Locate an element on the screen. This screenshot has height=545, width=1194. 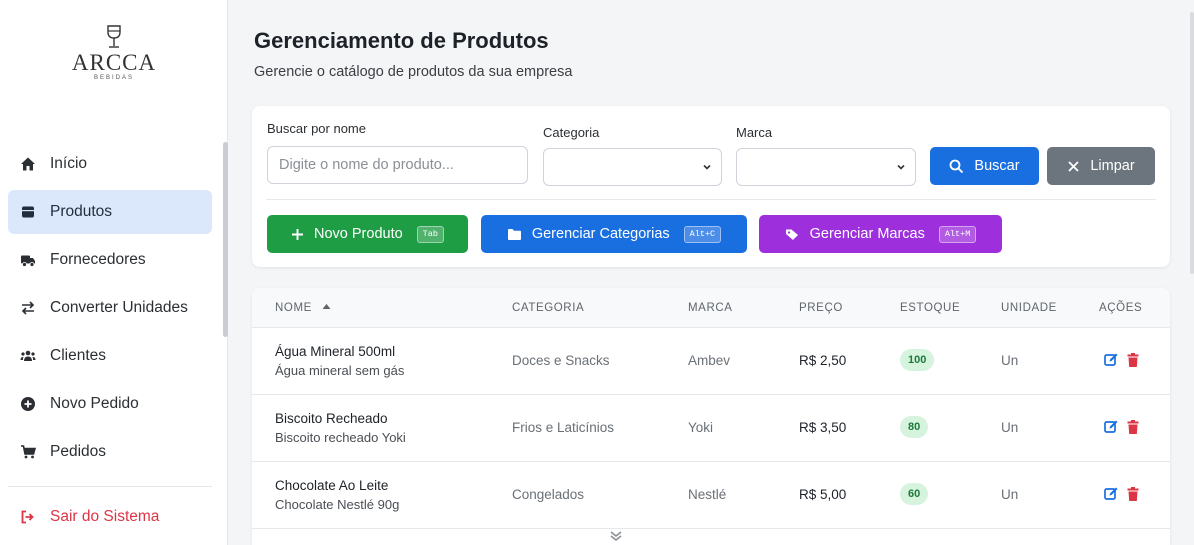
product-brand: Yoki is located at coordinates (701, 427).